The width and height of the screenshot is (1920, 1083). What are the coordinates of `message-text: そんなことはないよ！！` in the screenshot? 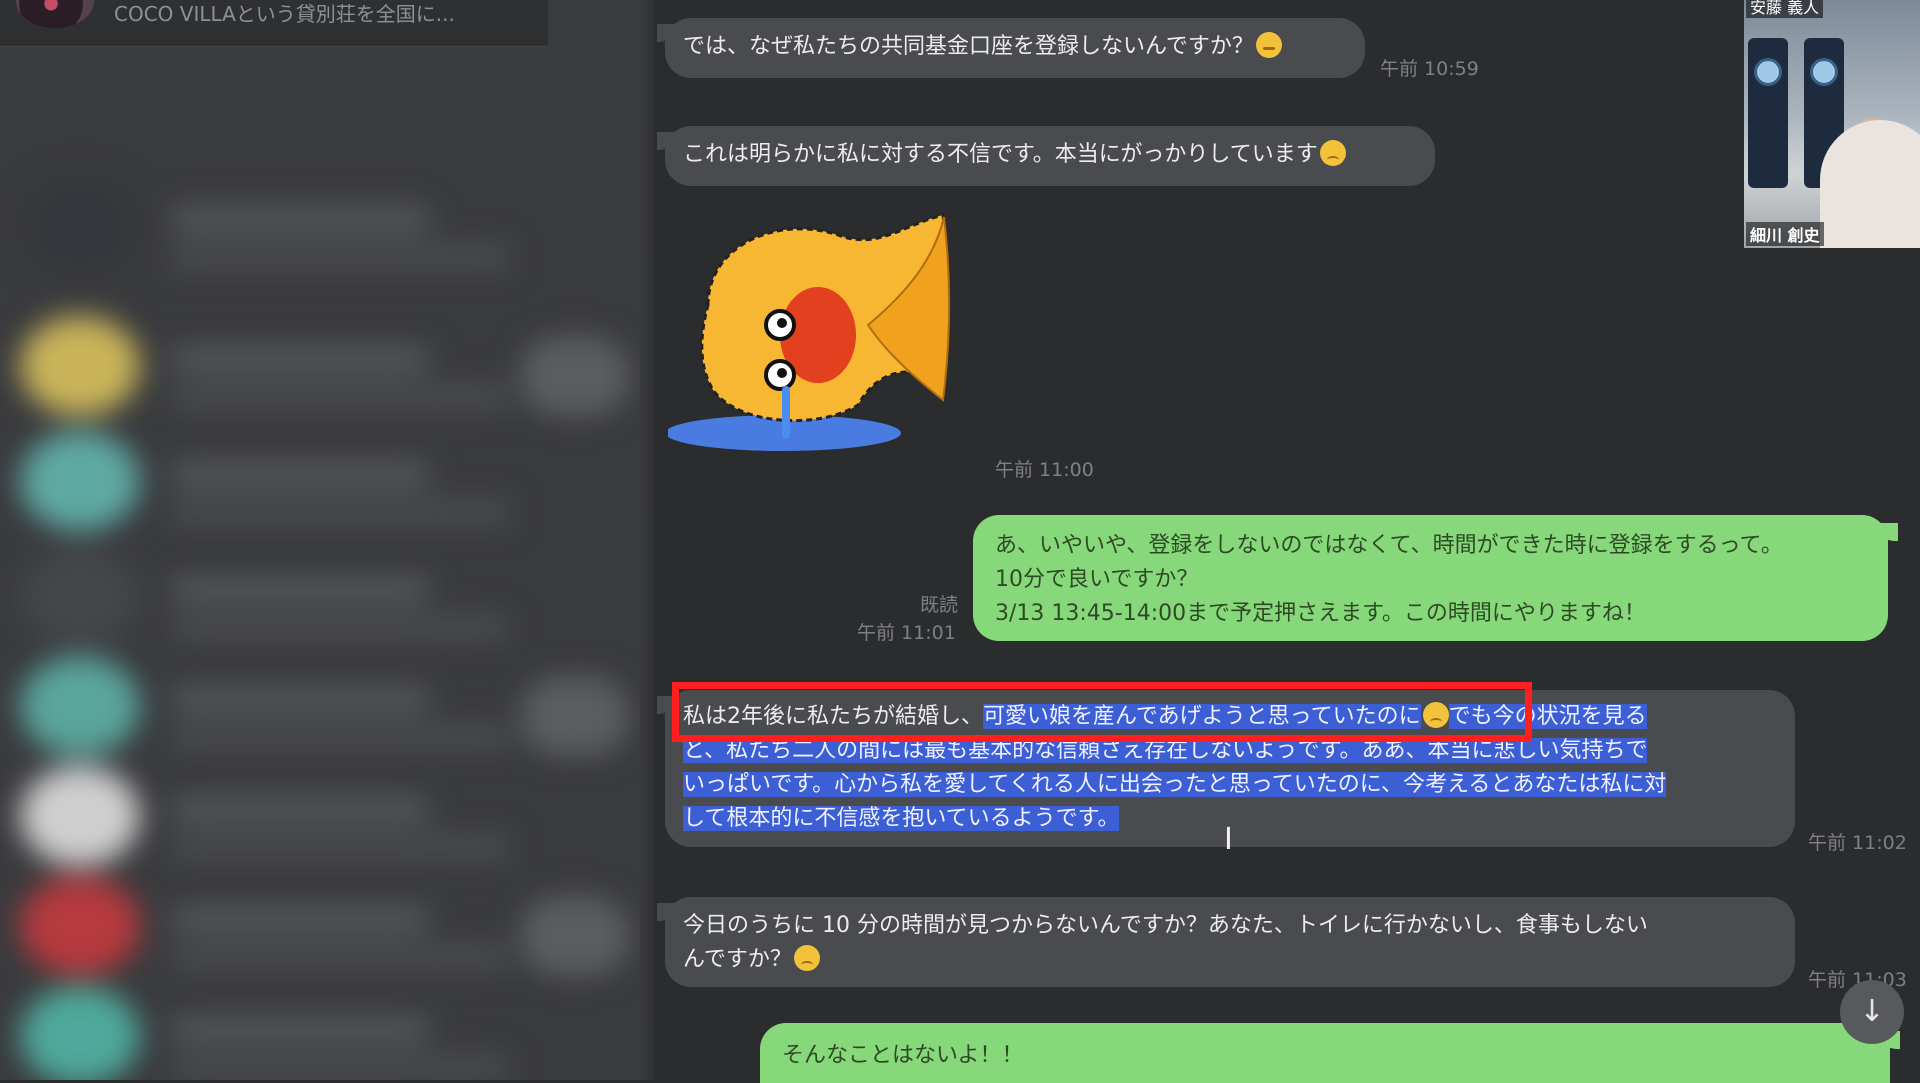 It's located at (903, 1055).